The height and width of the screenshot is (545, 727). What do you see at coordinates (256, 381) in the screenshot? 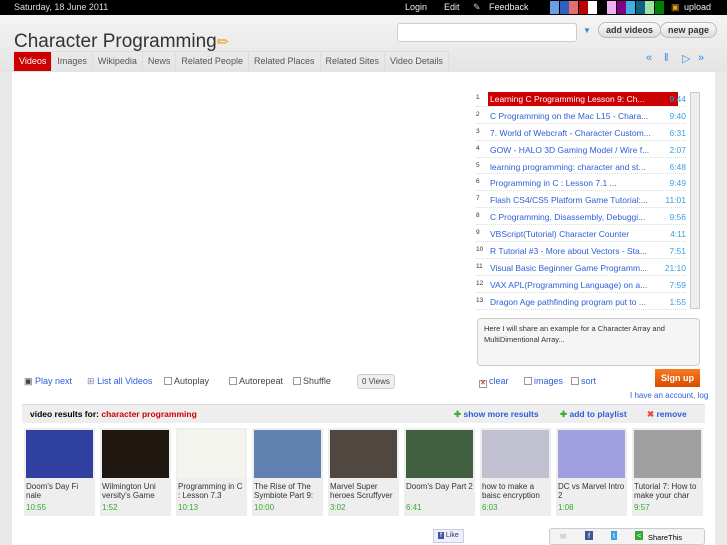
I see `autorepeat-checkbox: Autorepeat` at bounding box center [256, 381].